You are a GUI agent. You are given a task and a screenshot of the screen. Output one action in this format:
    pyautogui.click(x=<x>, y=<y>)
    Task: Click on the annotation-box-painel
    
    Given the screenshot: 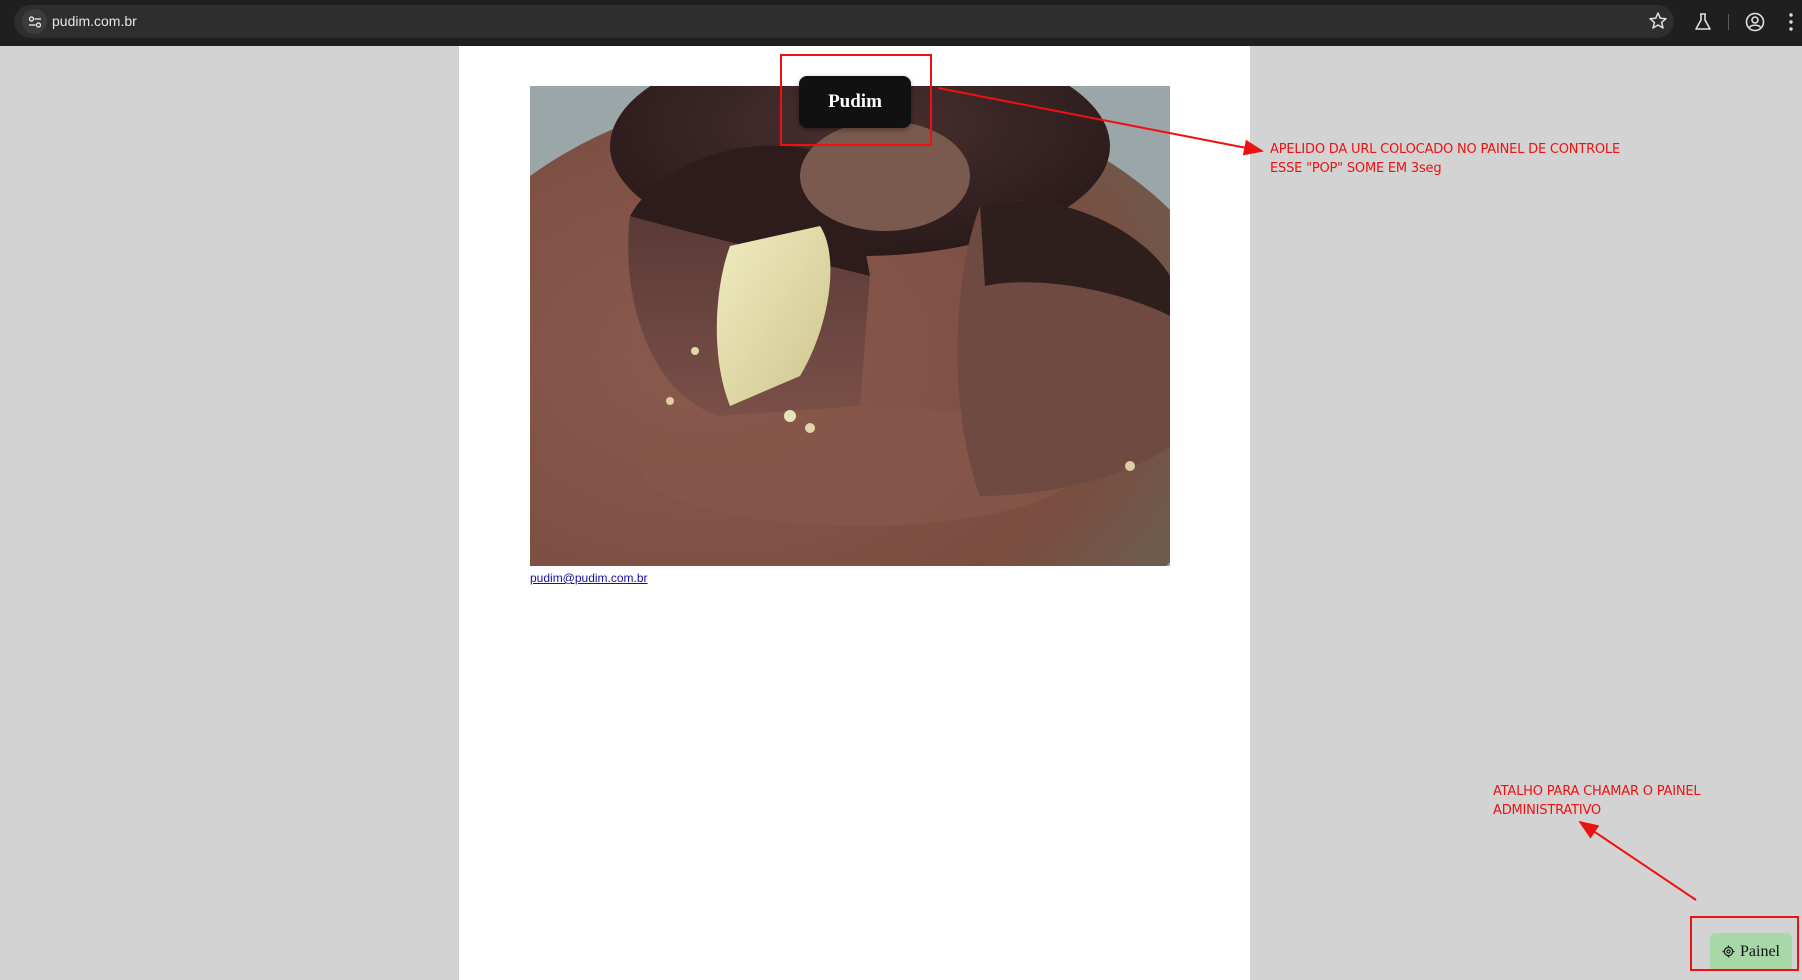 What is the action you would take?
    pyautogui.click(x=1744, y=943)
    